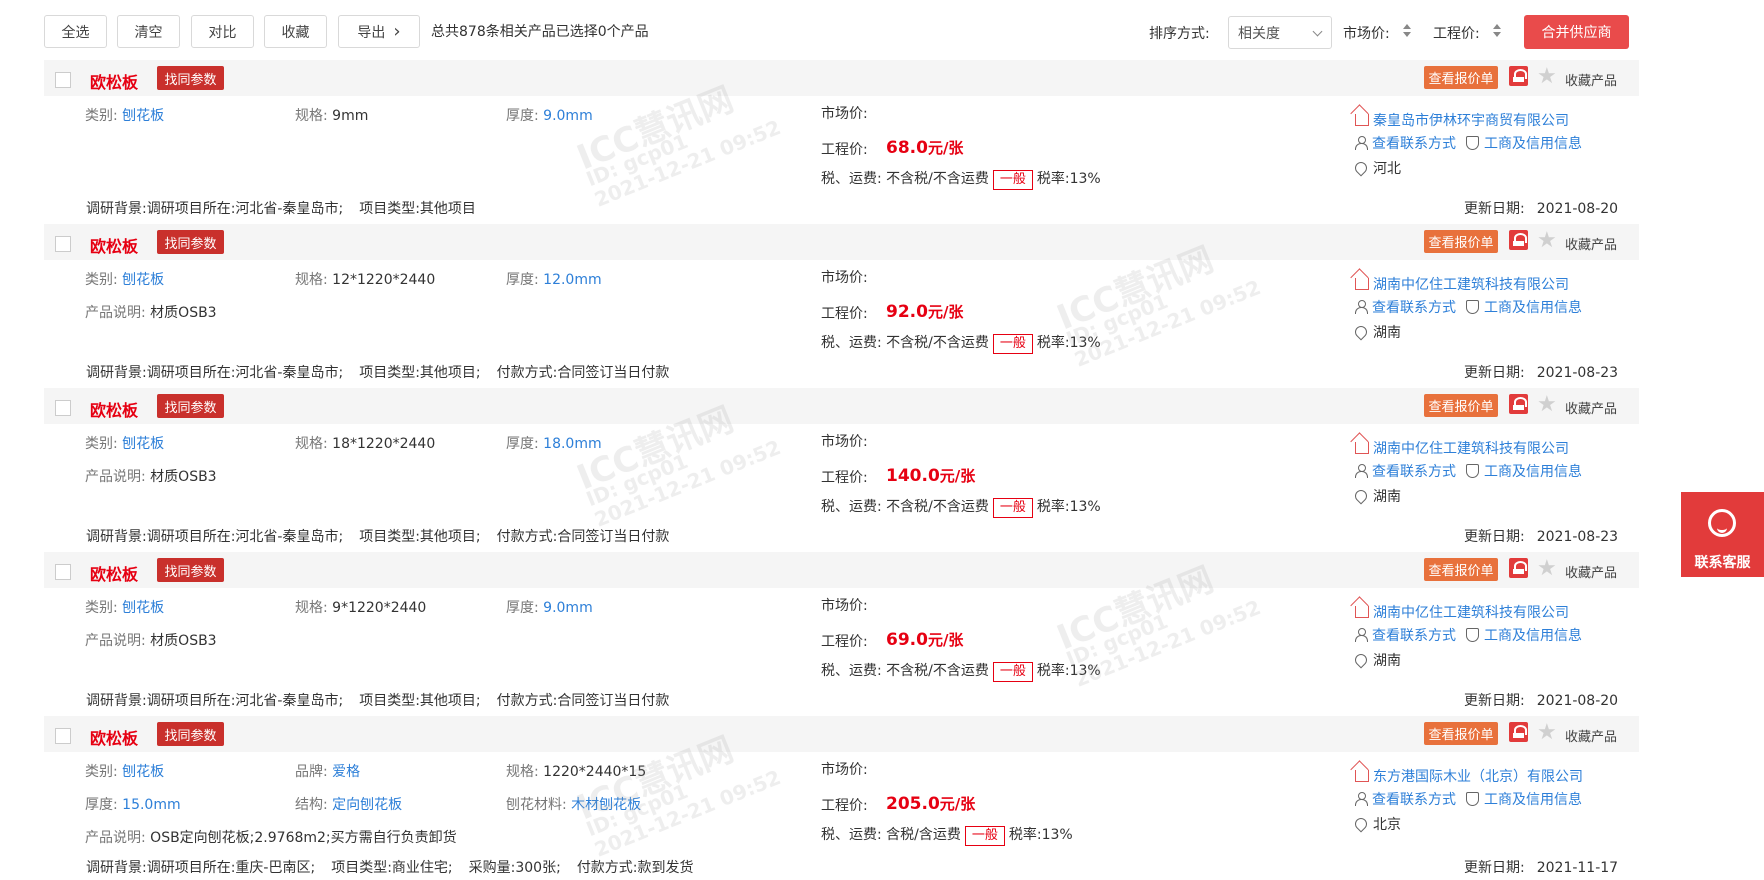 The width and height of the screenshot is (1764, 880). Describe the element at coordinates (576, 772) in the screenshot. I see `spec-field: 规格: 1220*2440*15` at that location.